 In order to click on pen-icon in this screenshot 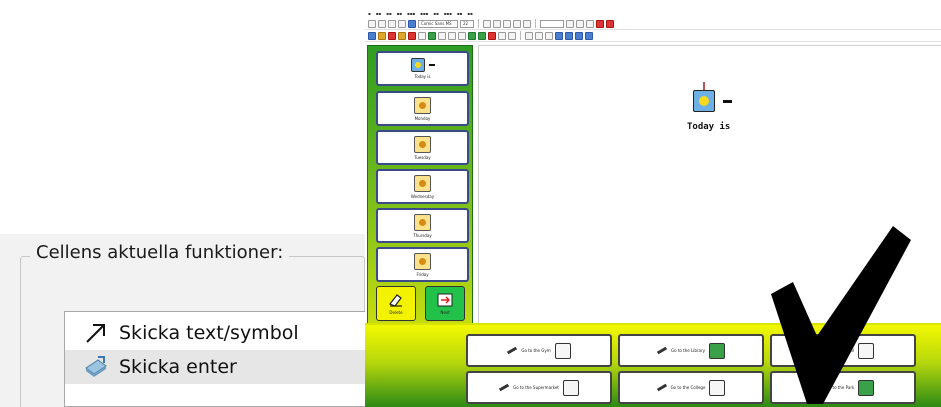, I will do `click(816, 387)`.